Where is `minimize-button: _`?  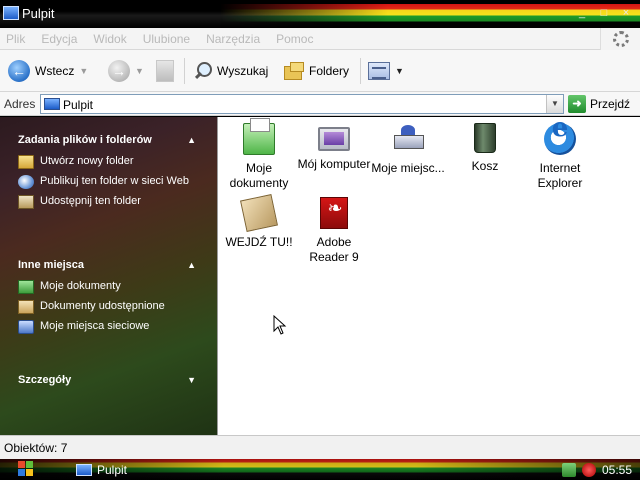
minimize-button: _ is located at coordinates (582, 13).